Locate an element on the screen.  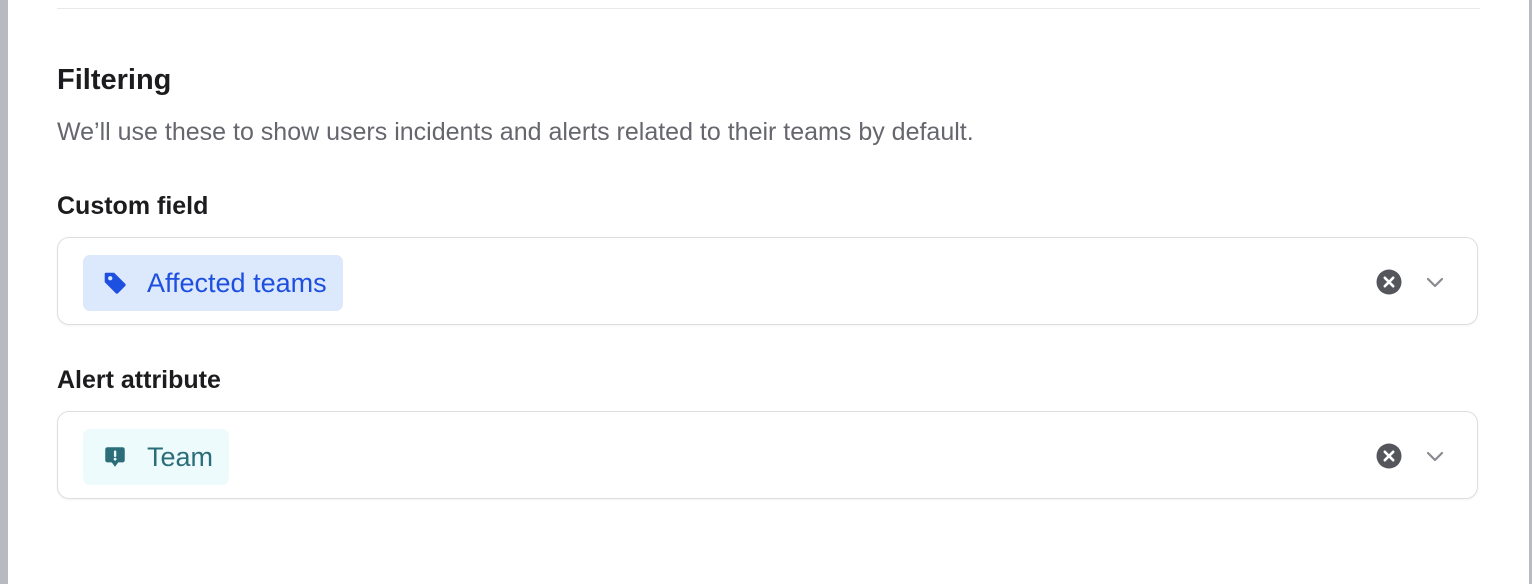
alert-attribute-chip: Team is located at coordinates (156, 457).